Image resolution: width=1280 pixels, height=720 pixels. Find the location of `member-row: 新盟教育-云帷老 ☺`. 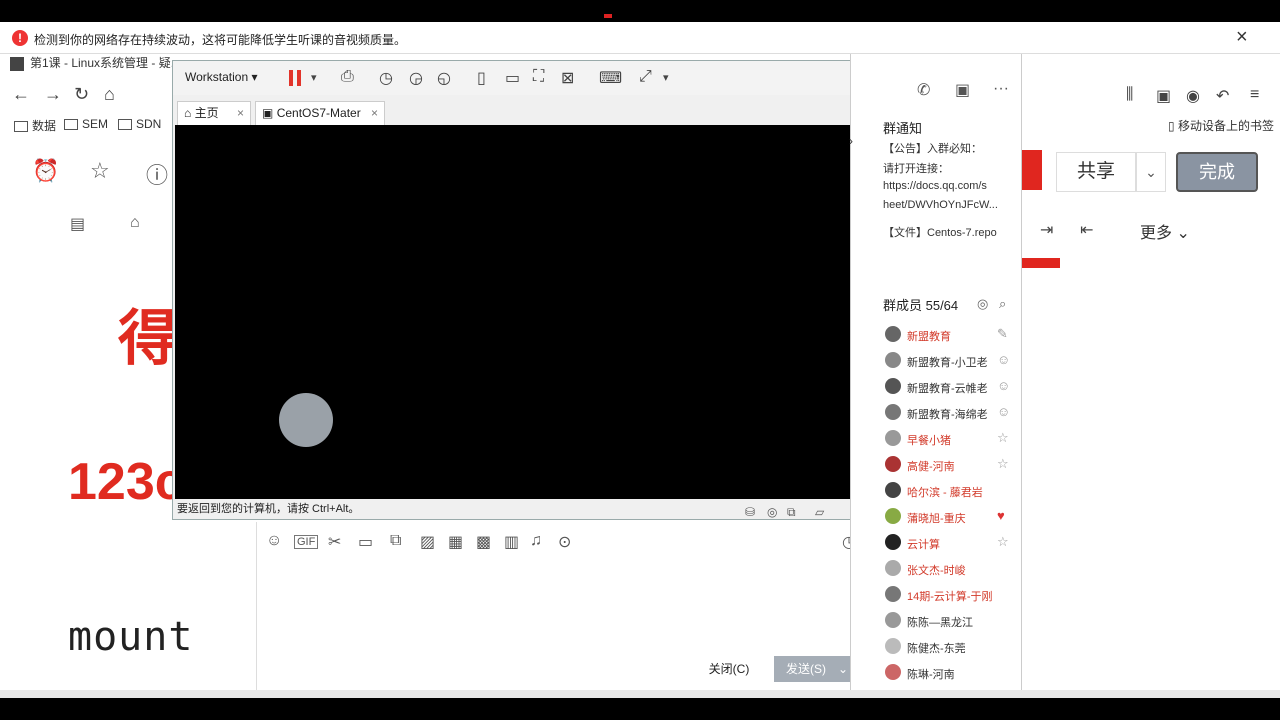

member-row: 新盟教育-云帷老 ☺ is located at coordinates (950, 387).